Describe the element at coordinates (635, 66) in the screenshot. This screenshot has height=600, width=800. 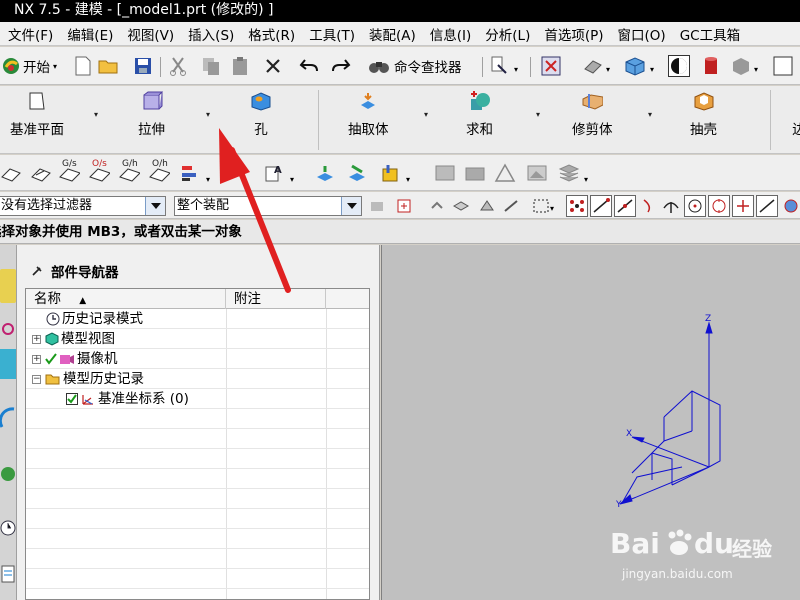
I see `shaded-cube-icon` at that location.